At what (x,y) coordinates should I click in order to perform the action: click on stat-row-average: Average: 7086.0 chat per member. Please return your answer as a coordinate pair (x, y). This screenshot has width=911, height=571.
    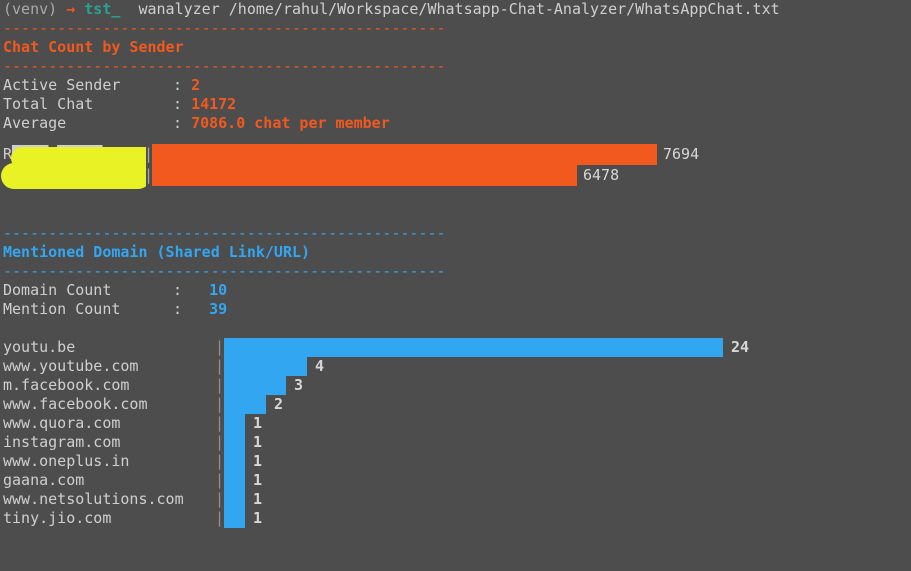
    Looking at the image, I should click on (455, 123).